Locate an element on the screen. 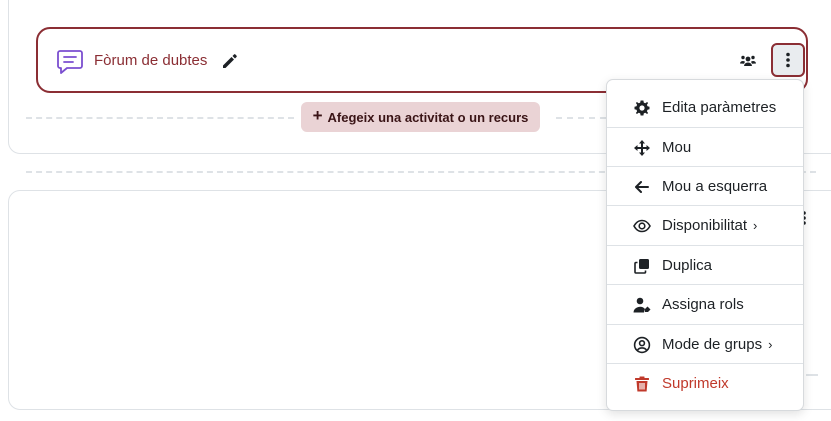  user-circle-icon is located at coordinates (642, 344).